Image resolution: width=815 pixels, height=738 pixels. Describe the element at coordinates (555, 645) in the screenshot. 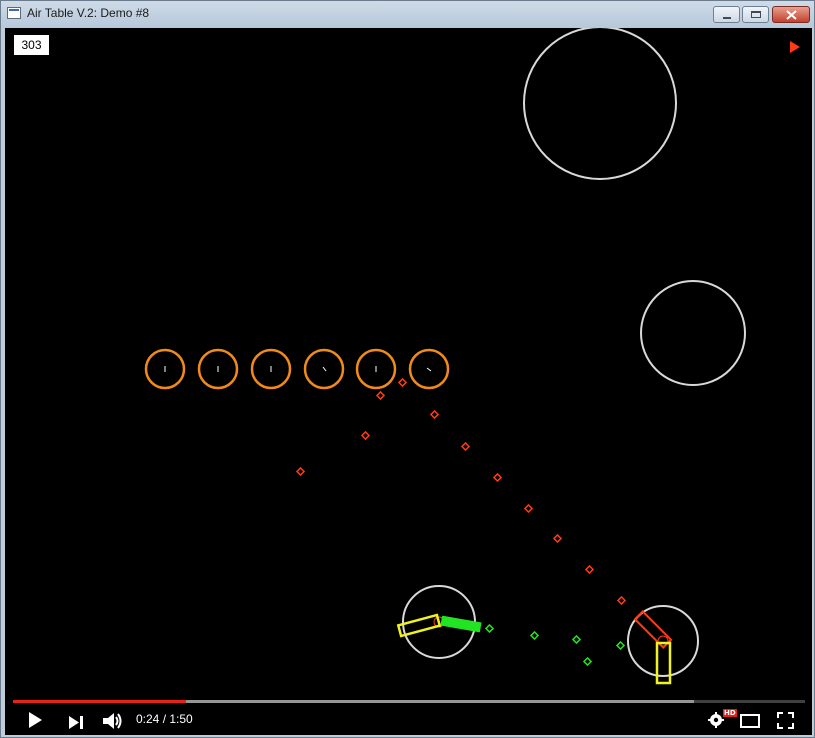

I see `green-trail` at that location.